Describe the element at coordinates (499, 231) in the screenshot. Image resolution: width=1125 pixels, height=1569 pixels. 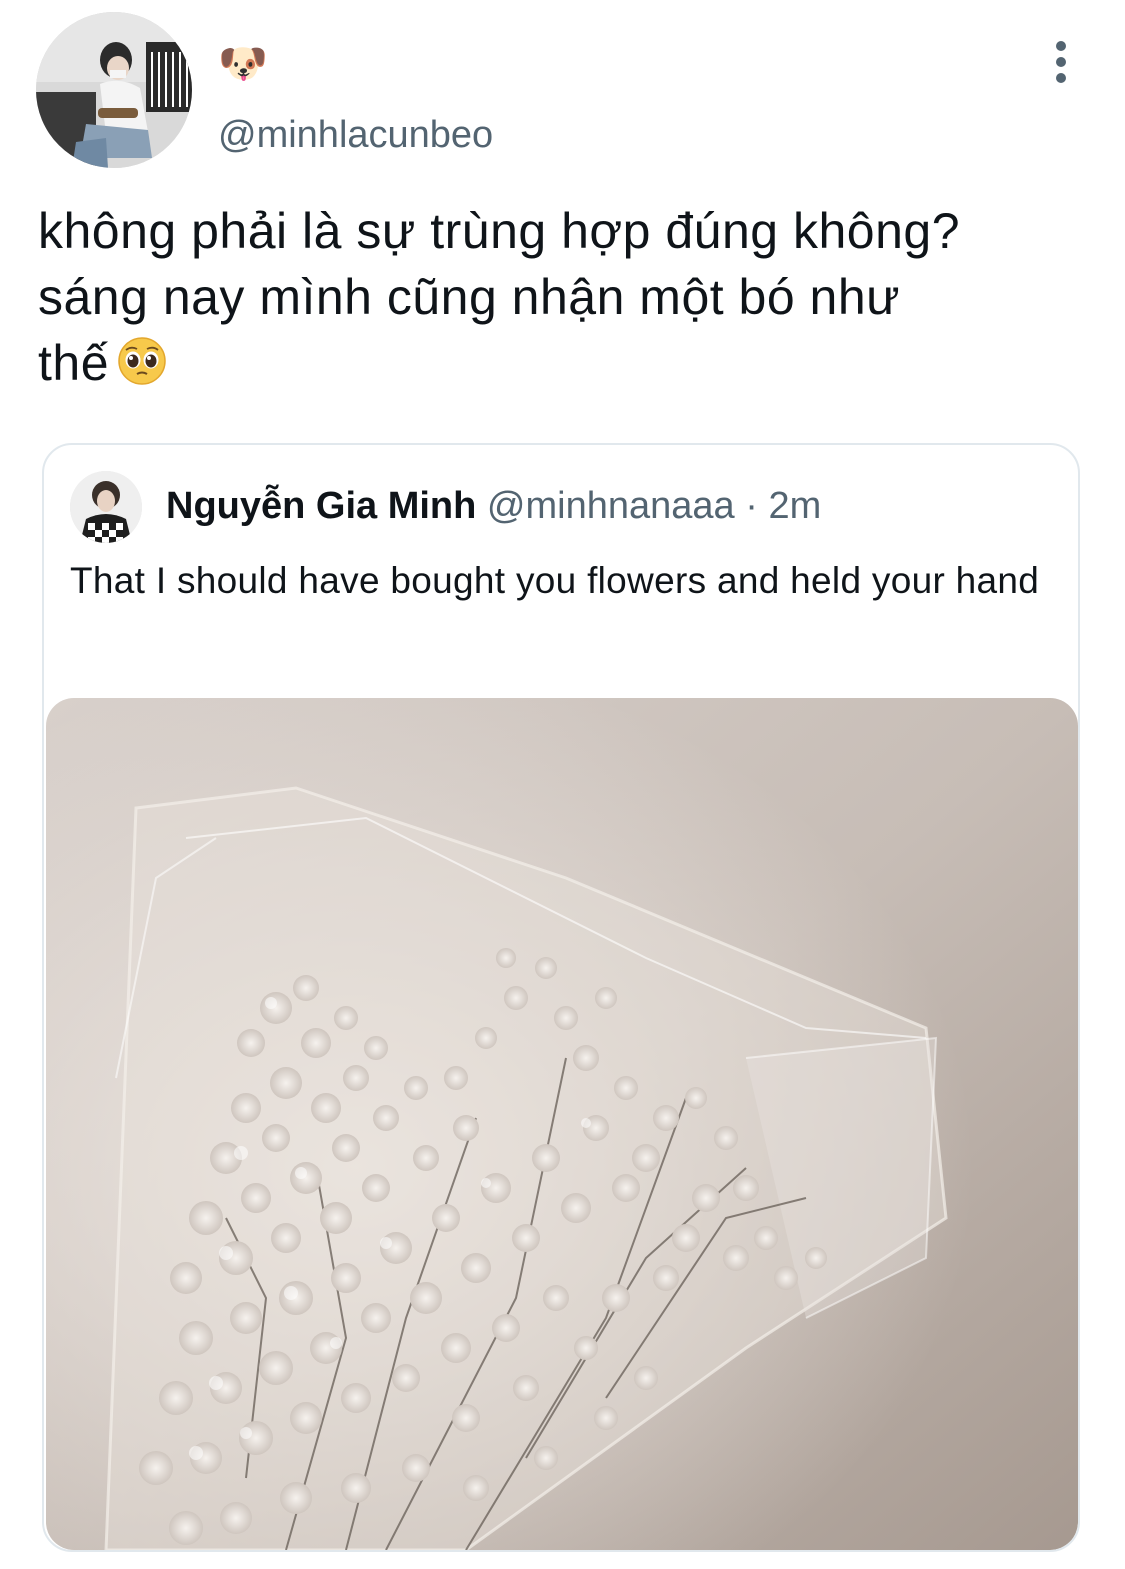
I see `tweet-text-line: không phải là sự trùng hợp đúng không?` at that location.